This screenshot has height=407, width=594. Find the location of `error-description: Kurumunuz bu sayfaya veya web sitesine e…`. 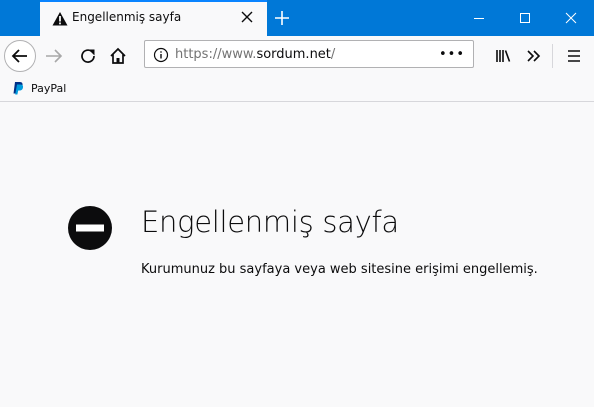

error-description: Kurumunuz bu sayfaya veya web sitesine e… is located at coordinates (339, 269).